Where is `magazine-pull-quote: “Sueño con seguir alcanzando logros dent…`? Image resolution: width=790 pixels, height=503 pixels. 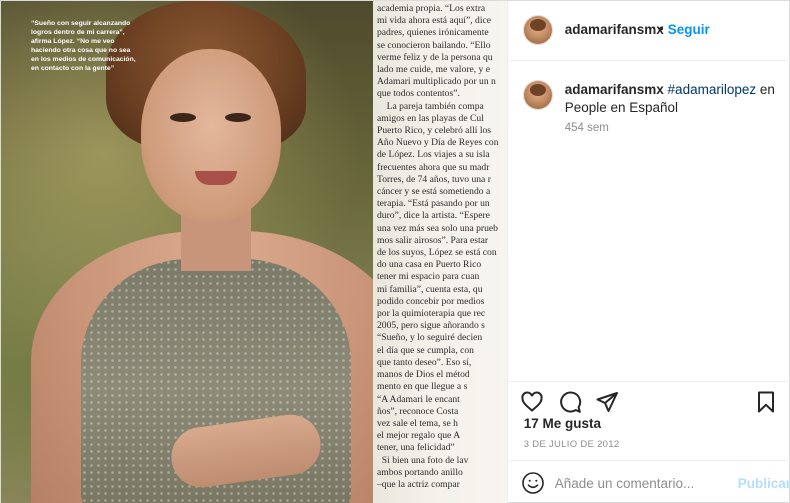 magazine-pull-quote: “Sueño con seguir alcanzando logros dent… is located at coordinates (83, 46).